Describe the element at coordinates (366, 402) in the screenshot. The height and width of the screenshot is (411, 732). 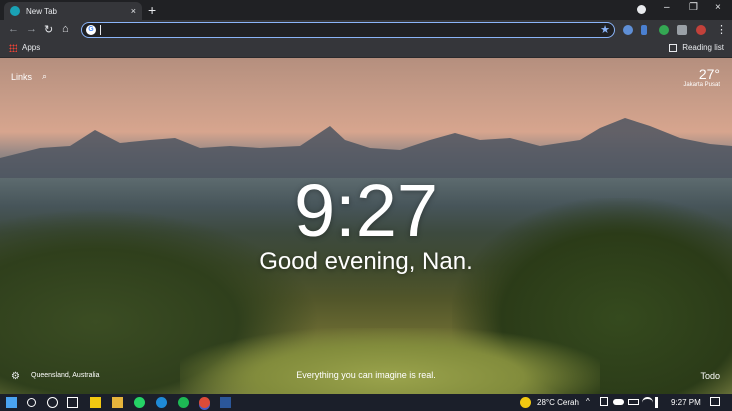
I see `windows-taskbar: 28°C Cerah ^ 9:27 PM` at that location.